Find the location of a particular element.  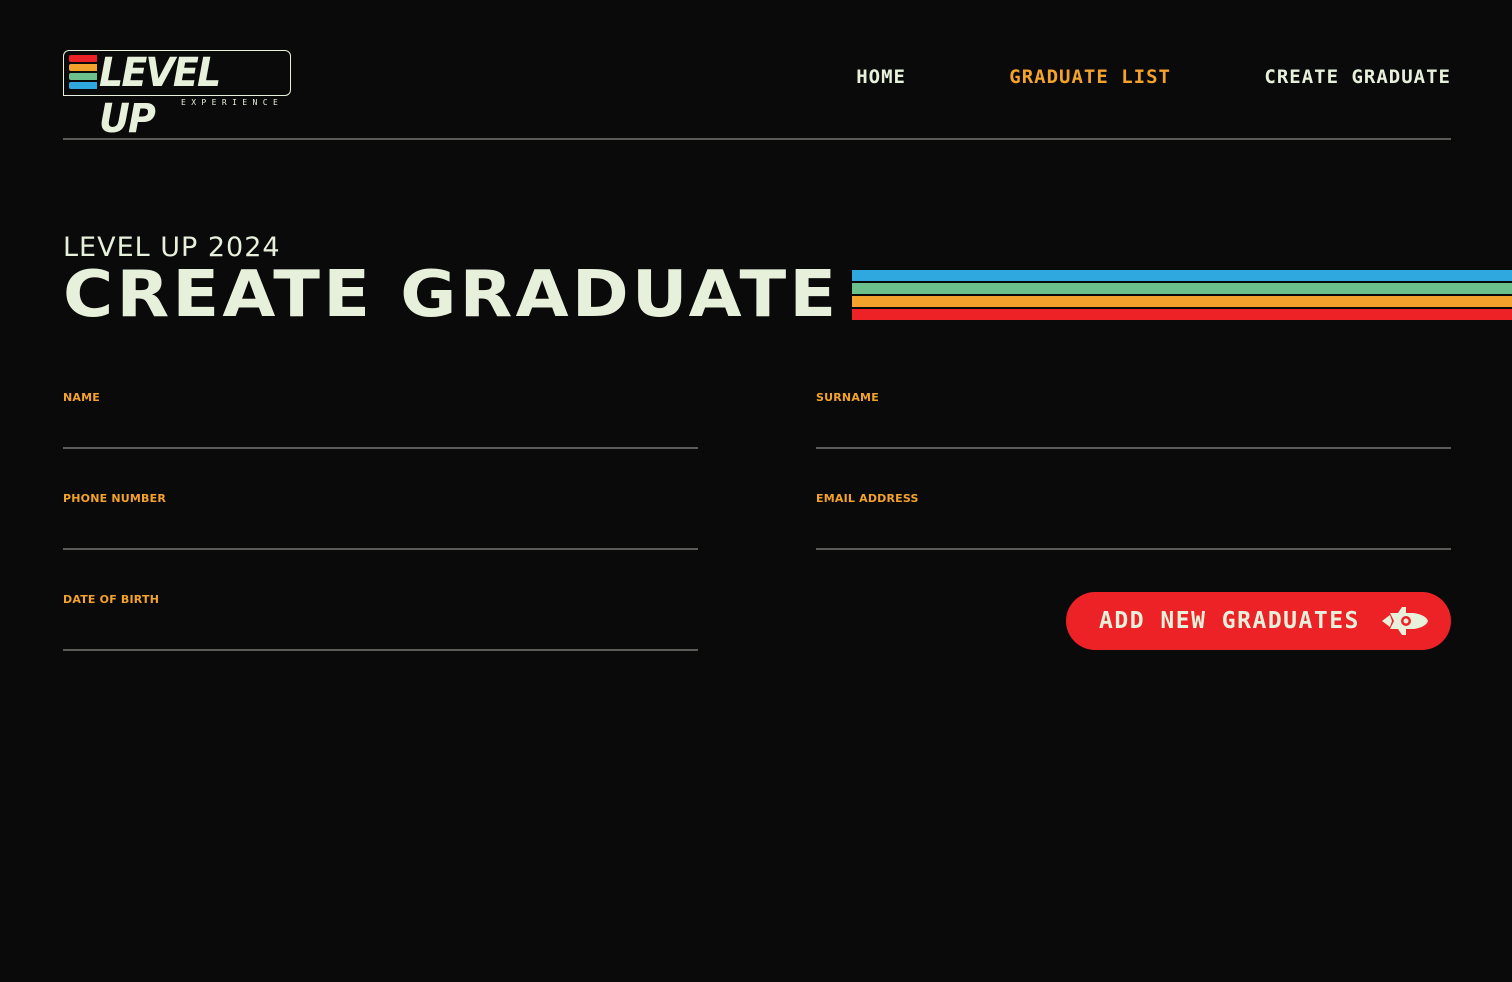

nav-home: HOME is located at coordinates (881, 77).